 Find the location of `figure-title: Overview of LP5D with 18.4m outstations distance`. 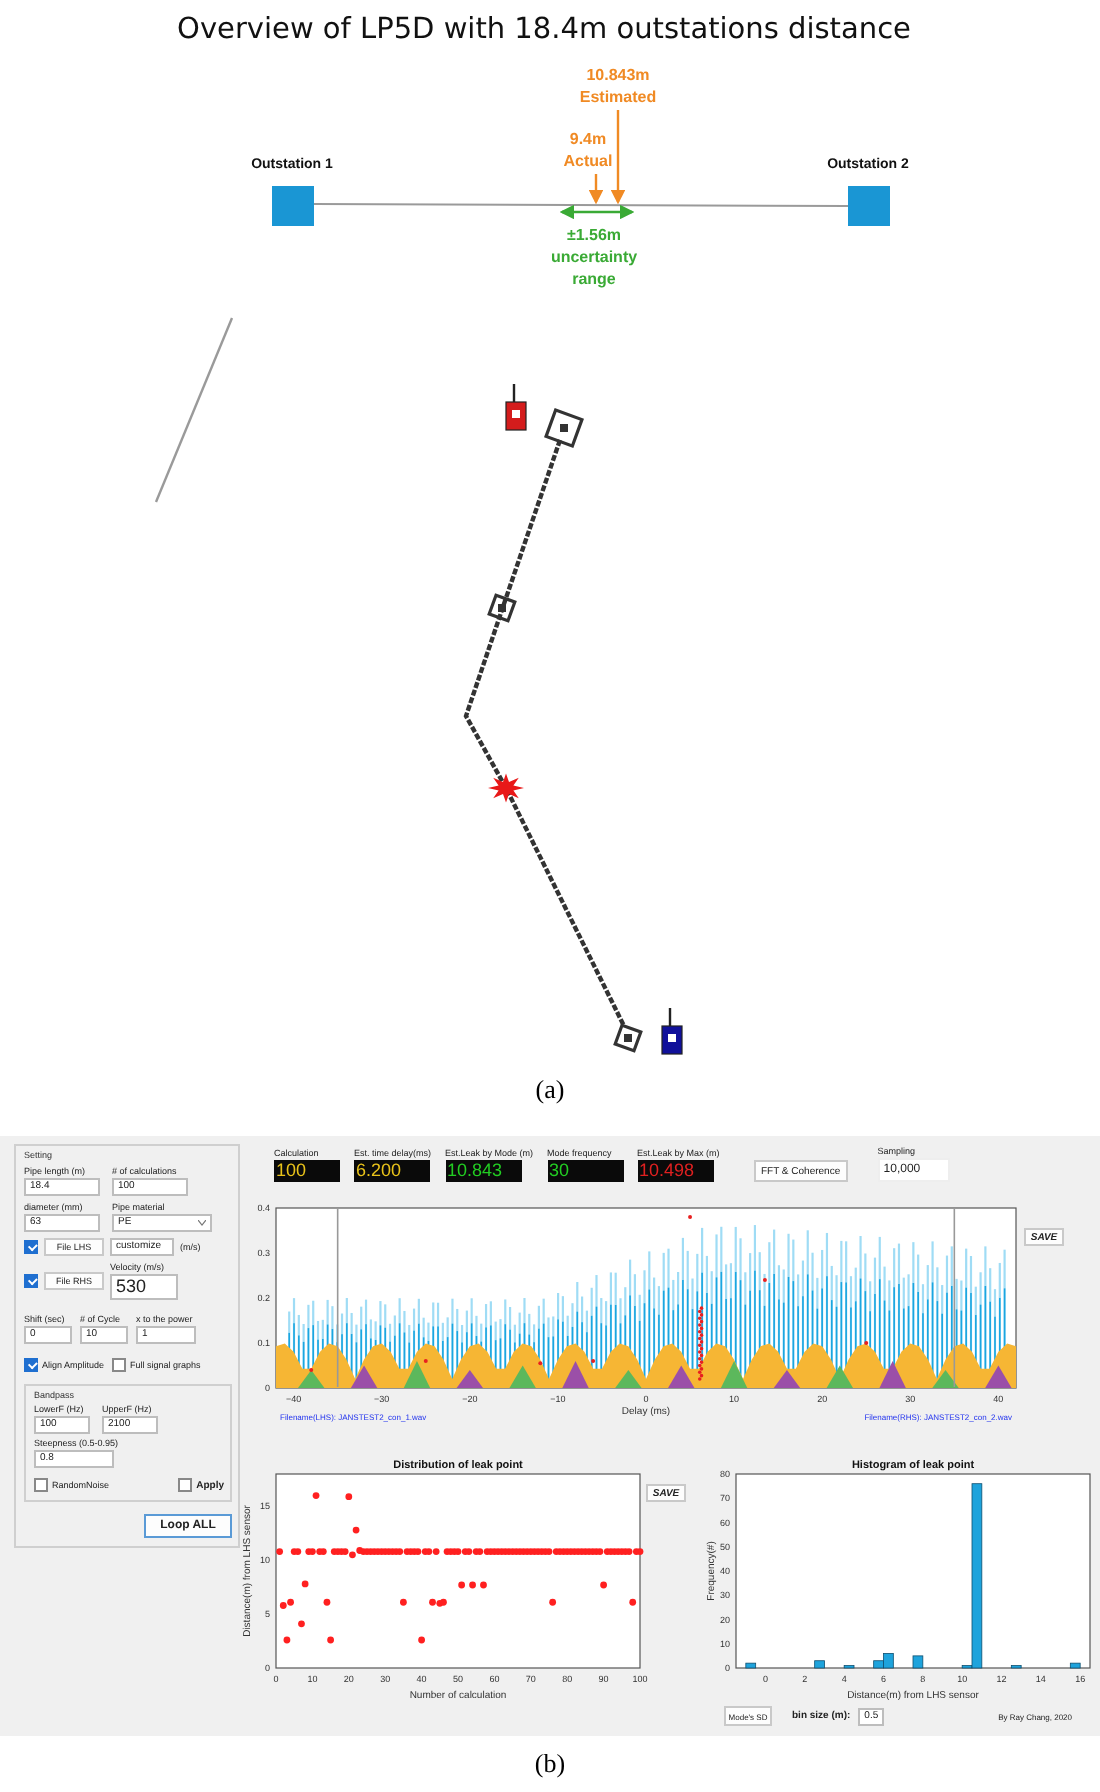

figure-title: Overview of LP5D with 18.4m outstations distance is located at coordinates (544, 30).